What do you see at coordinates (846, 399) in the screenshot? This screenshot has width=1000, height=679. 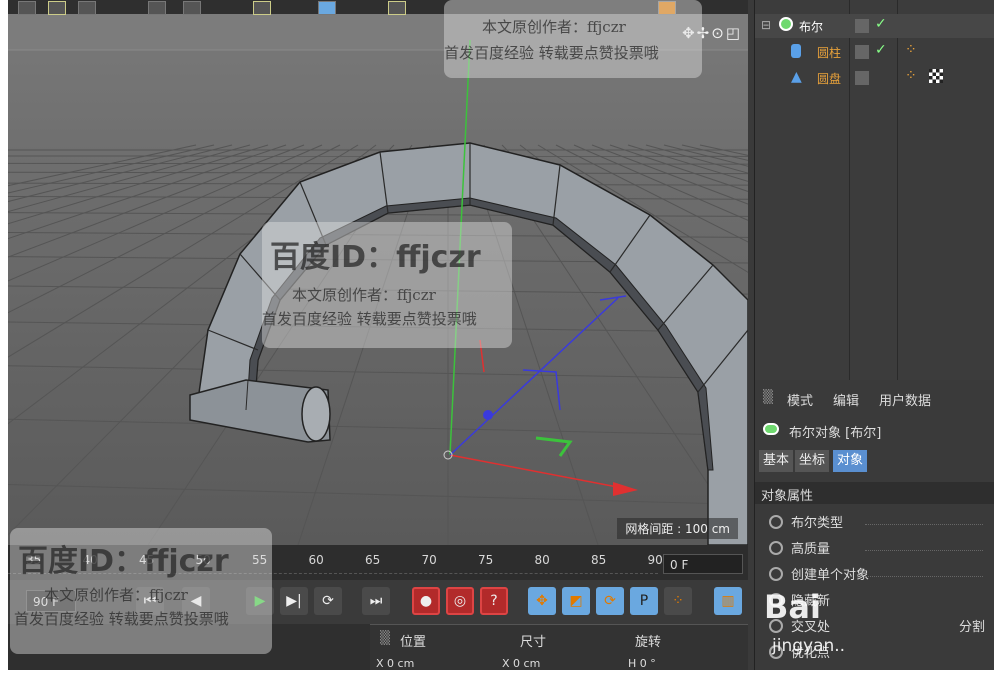 I see `menu-edit: 编辑` at bounding box center [846, 399].